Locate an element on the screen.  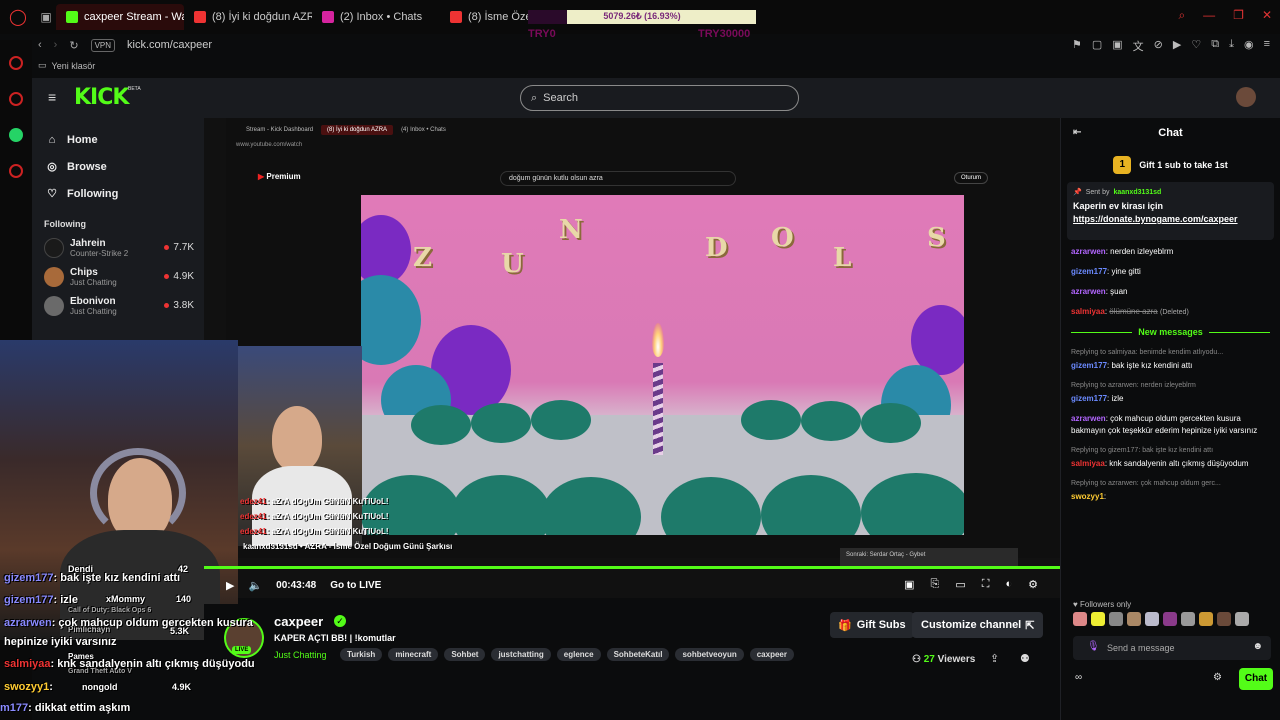
beta-label: BETA is located at coordinates (134, 89).